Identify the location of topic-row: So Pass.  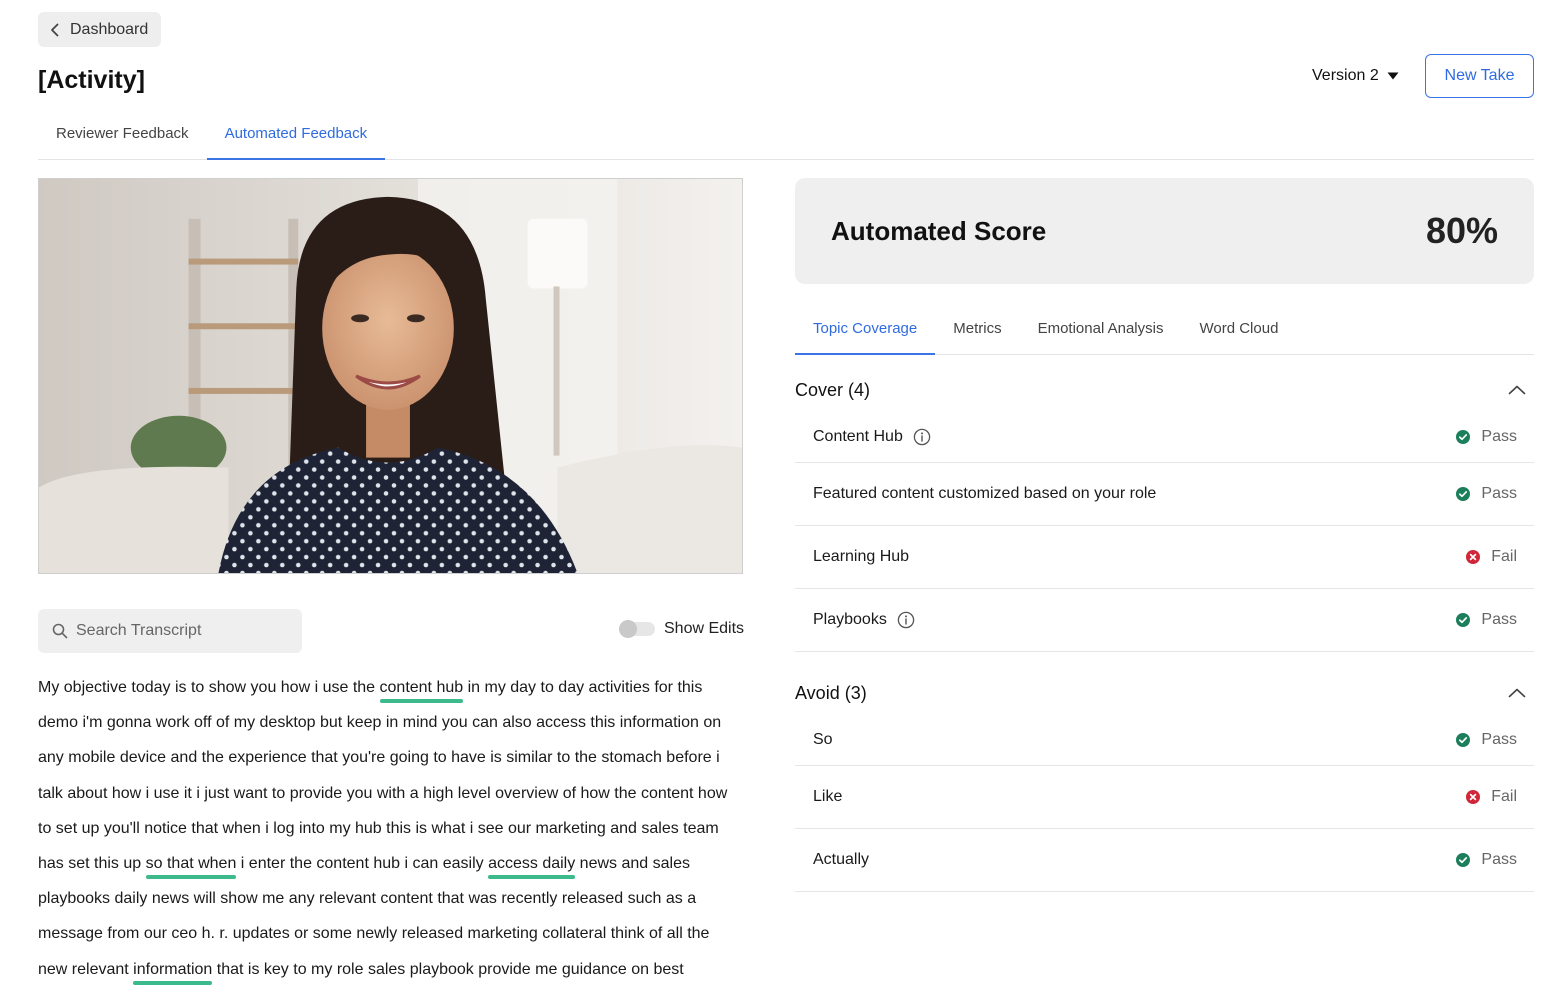
(1164, 740).